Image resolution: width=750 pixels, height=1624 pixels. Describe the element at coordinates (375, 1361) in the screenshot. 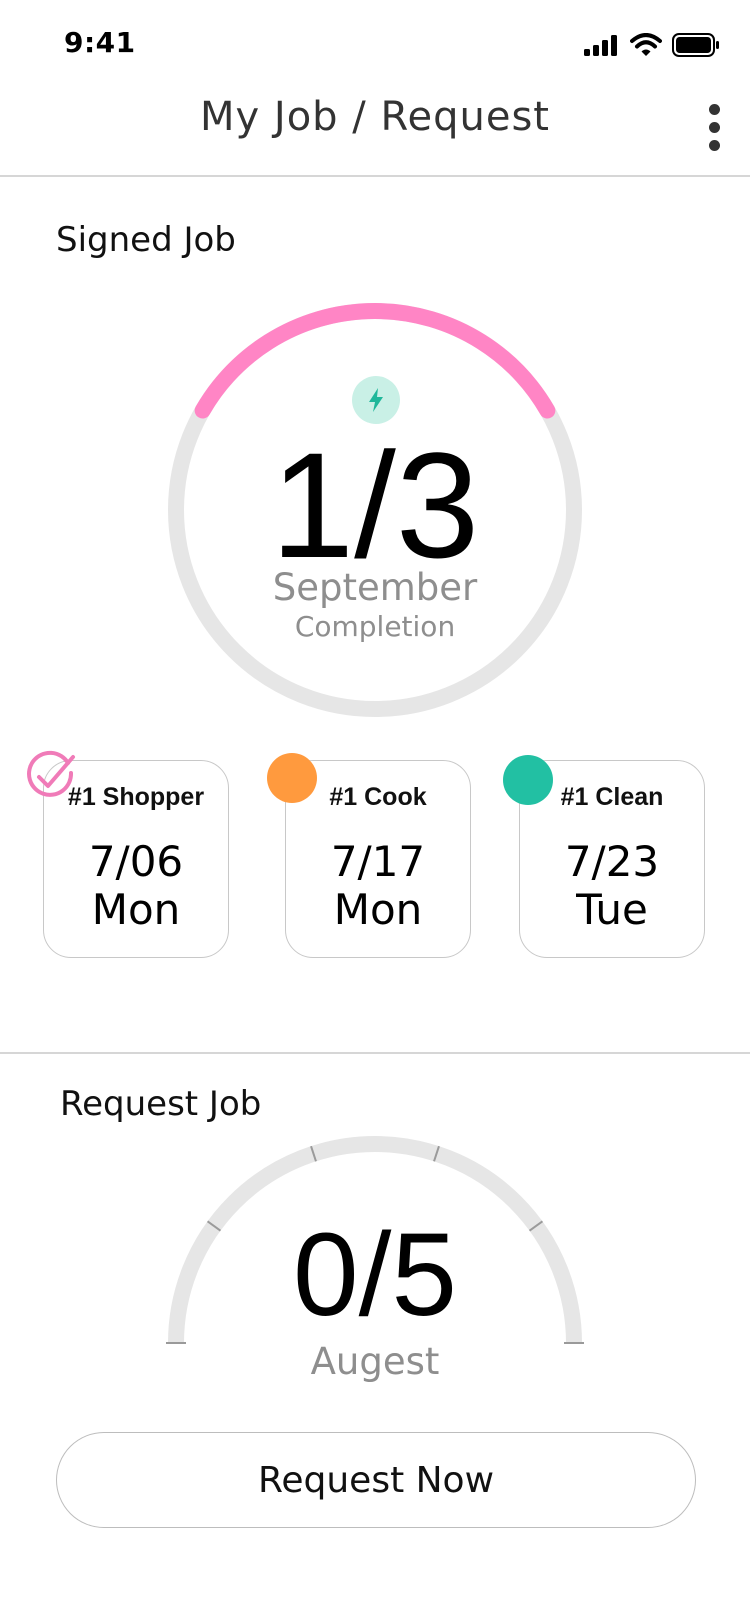

I see `request-month: Augest` at that location.